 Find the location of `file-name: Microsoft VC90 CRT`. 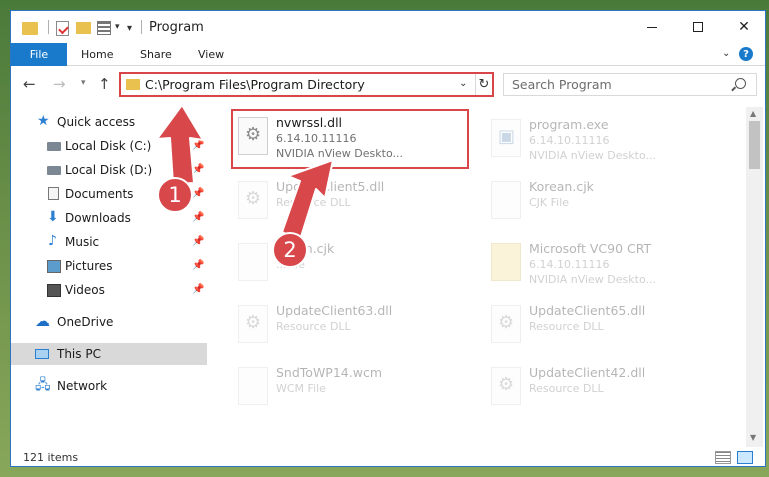

file-name: Microsoft VC90 CRT is located at coordinates (590, 248).